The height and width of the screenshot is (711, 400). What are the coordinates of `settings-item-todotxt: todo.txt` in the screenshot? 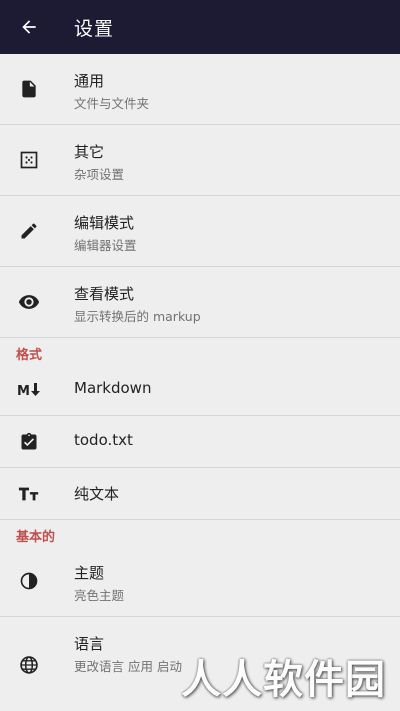 It's located at (200, 442).